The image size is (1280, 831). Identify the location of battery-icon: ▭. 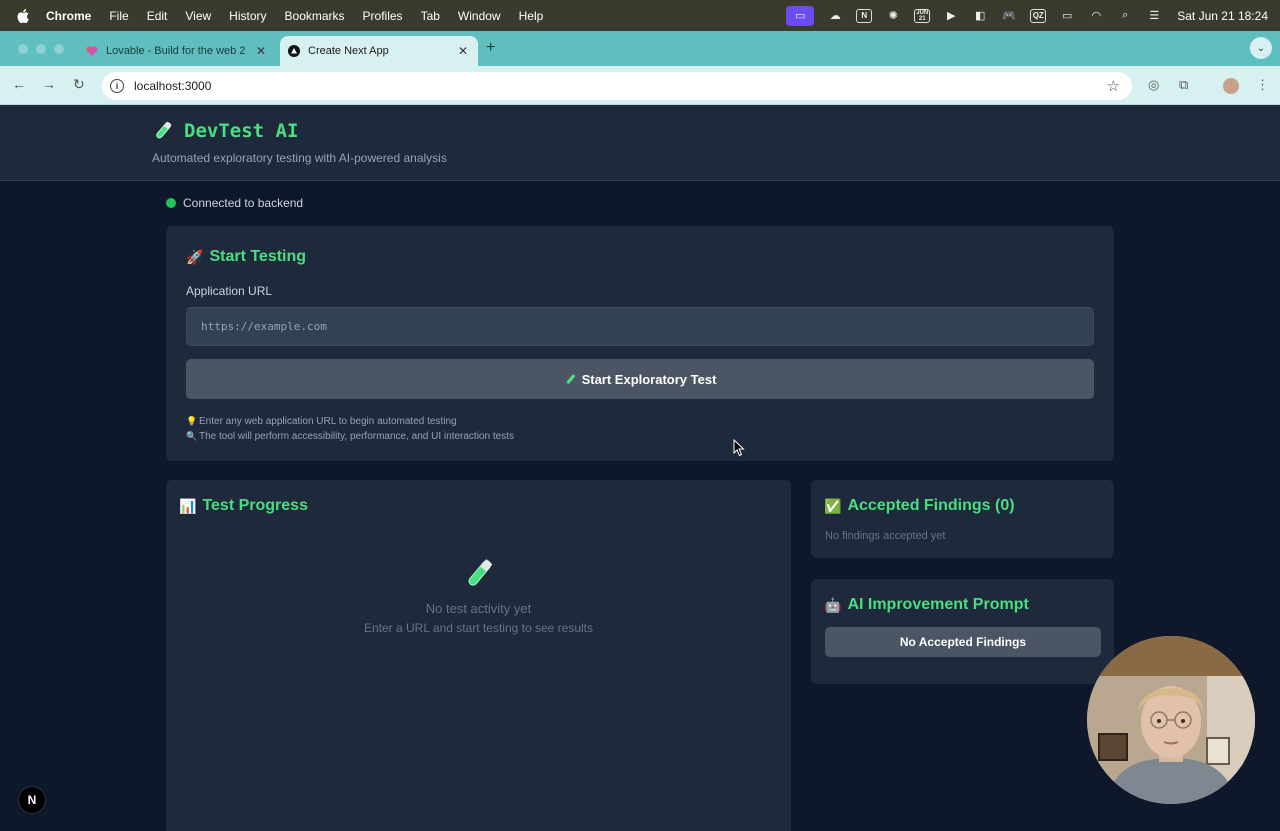
(1067, 16).